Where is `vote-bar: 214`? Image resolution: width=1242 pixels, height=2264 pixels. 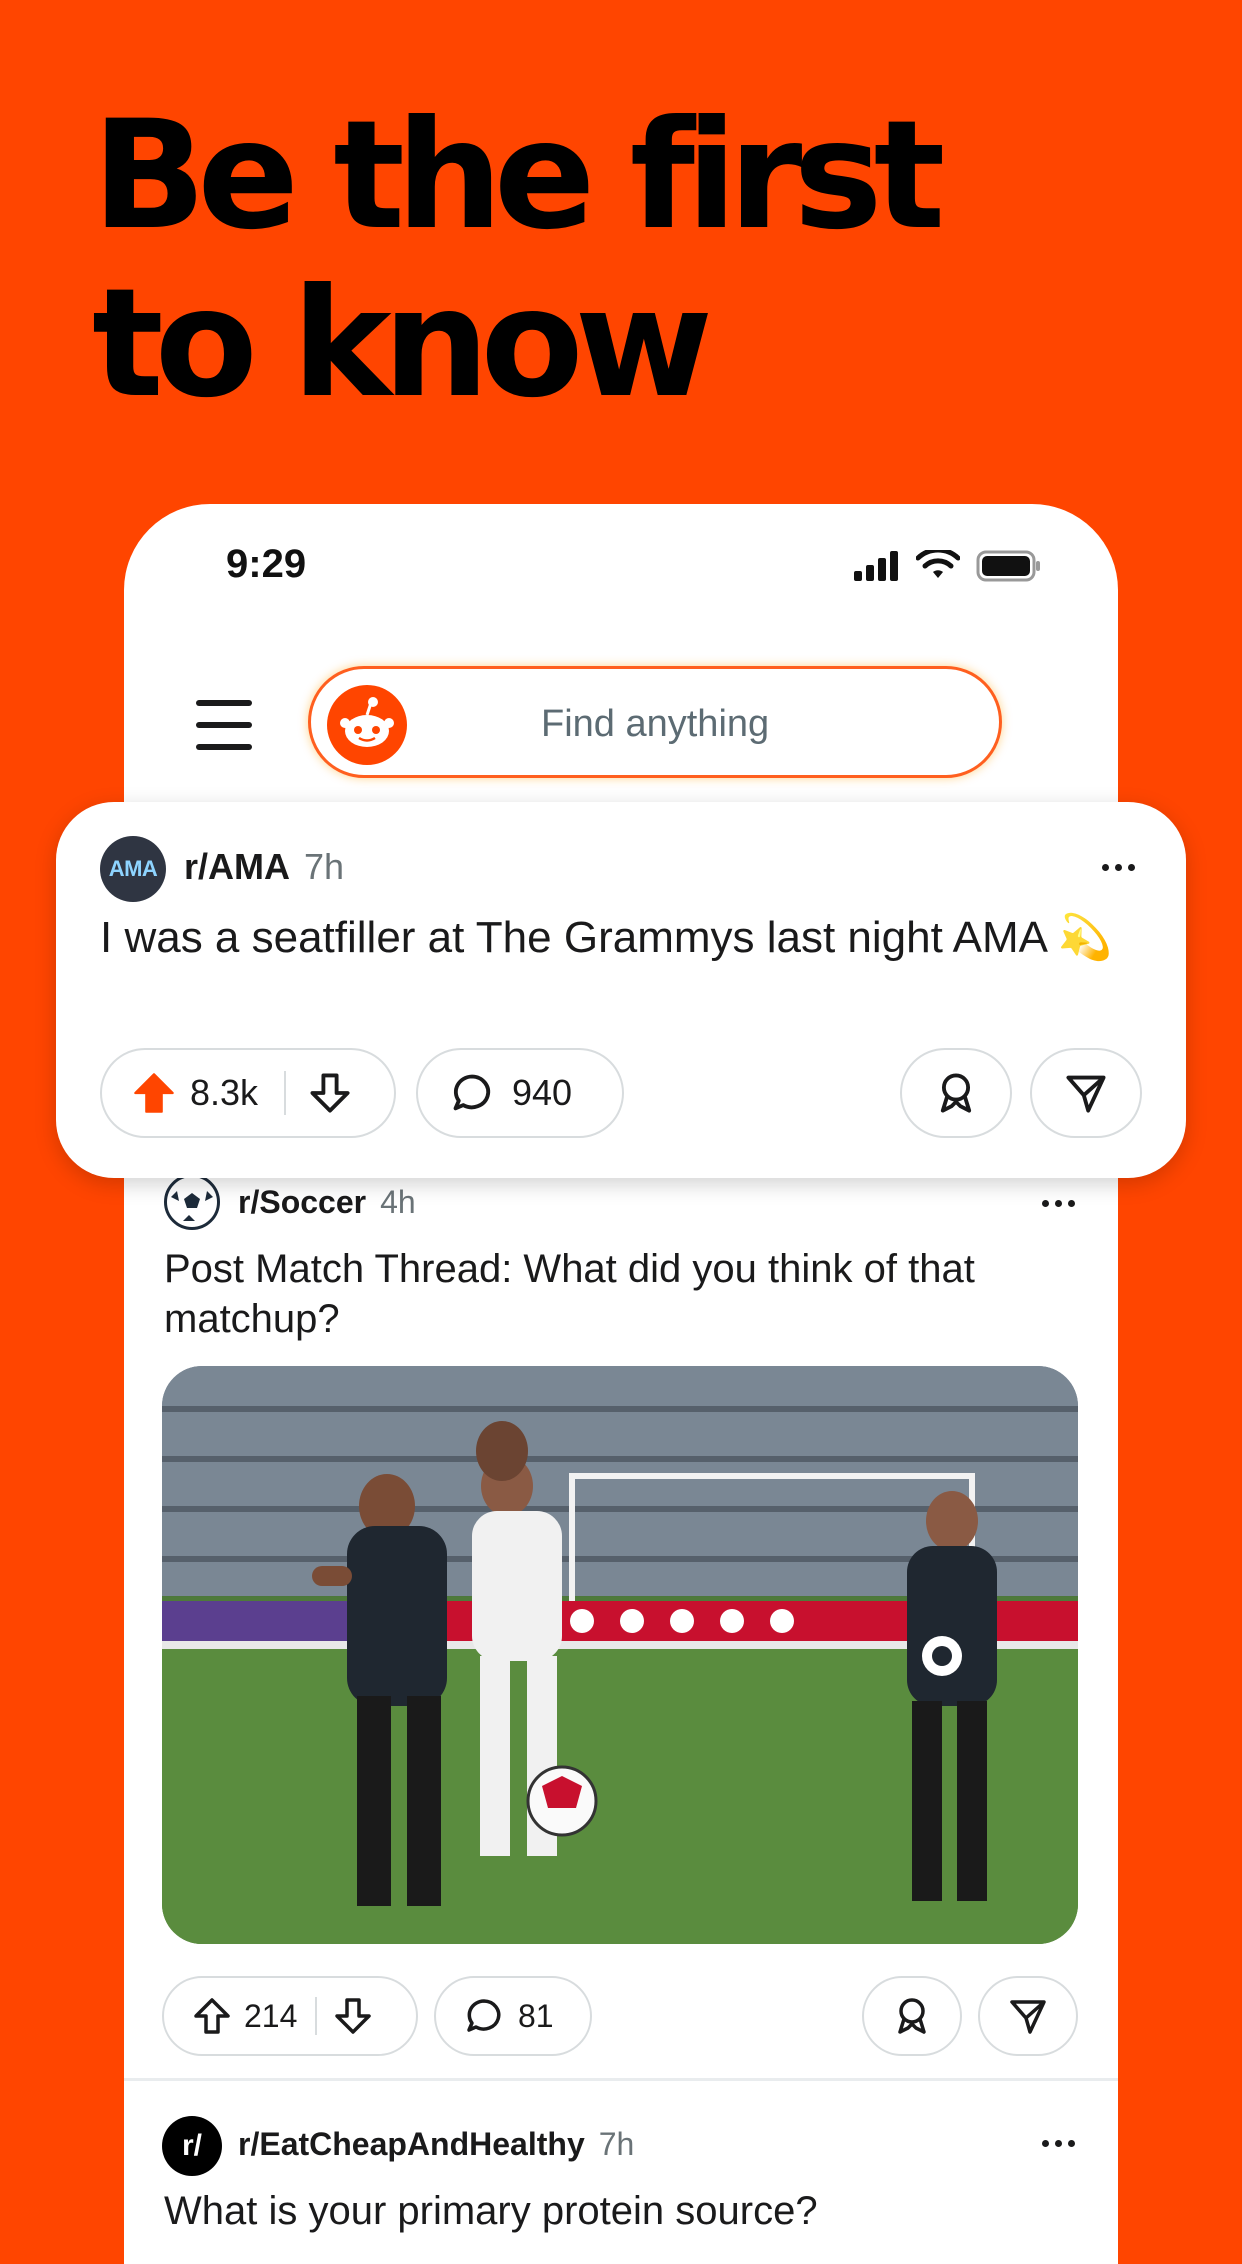
vote-bar: 214 is located at coordinates (290, 2016).